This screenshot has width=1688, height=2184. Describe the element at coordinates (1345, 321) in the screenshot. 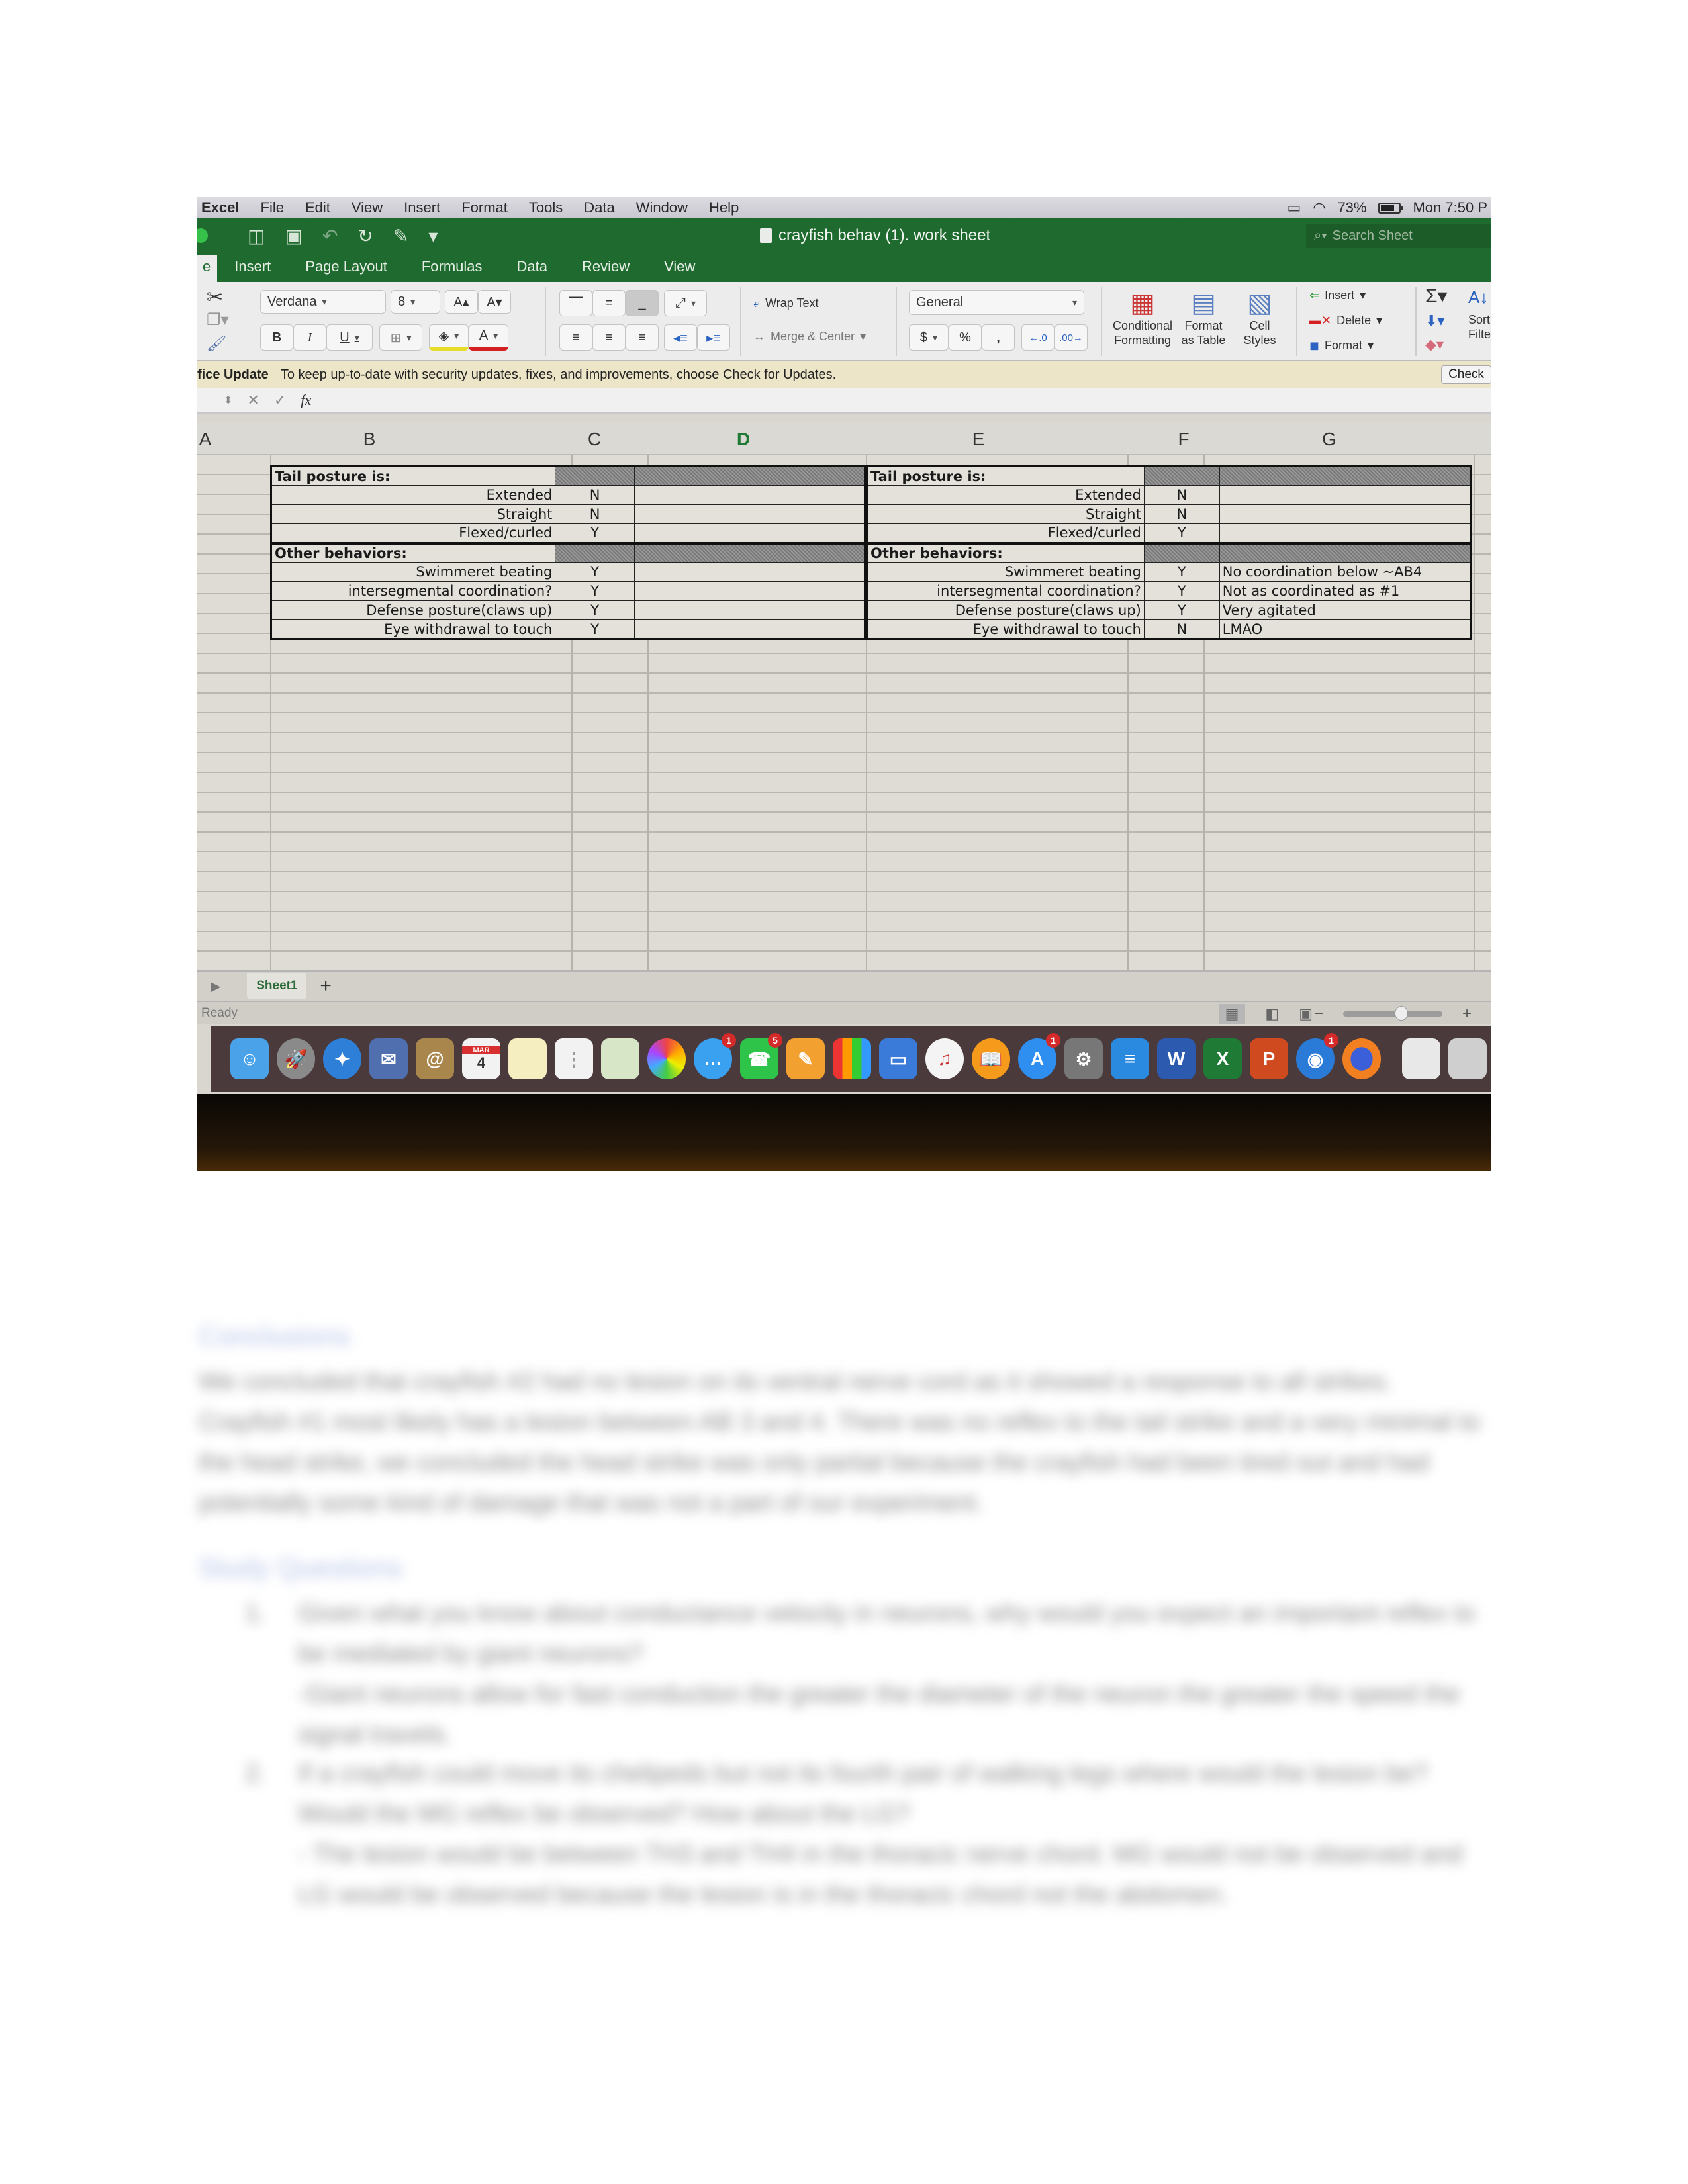

I see `delete-cells-button: ▬✕ Delete ▾` at that location.